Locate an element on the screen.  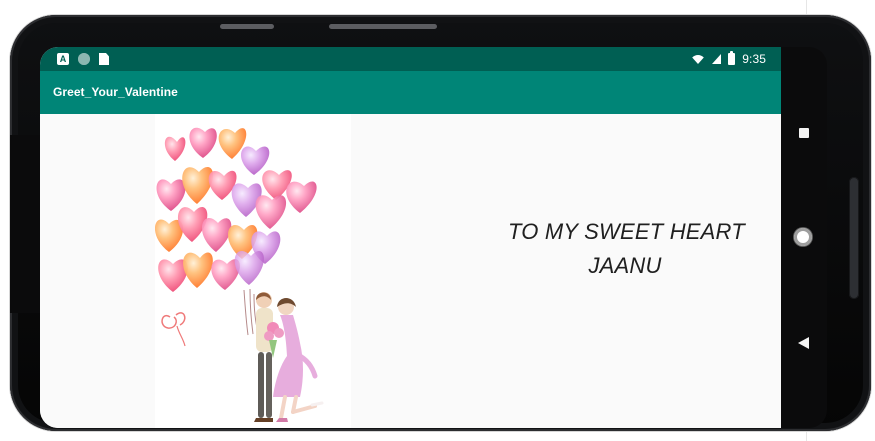
status-left-icons: A is located at coordinates (83, 59).